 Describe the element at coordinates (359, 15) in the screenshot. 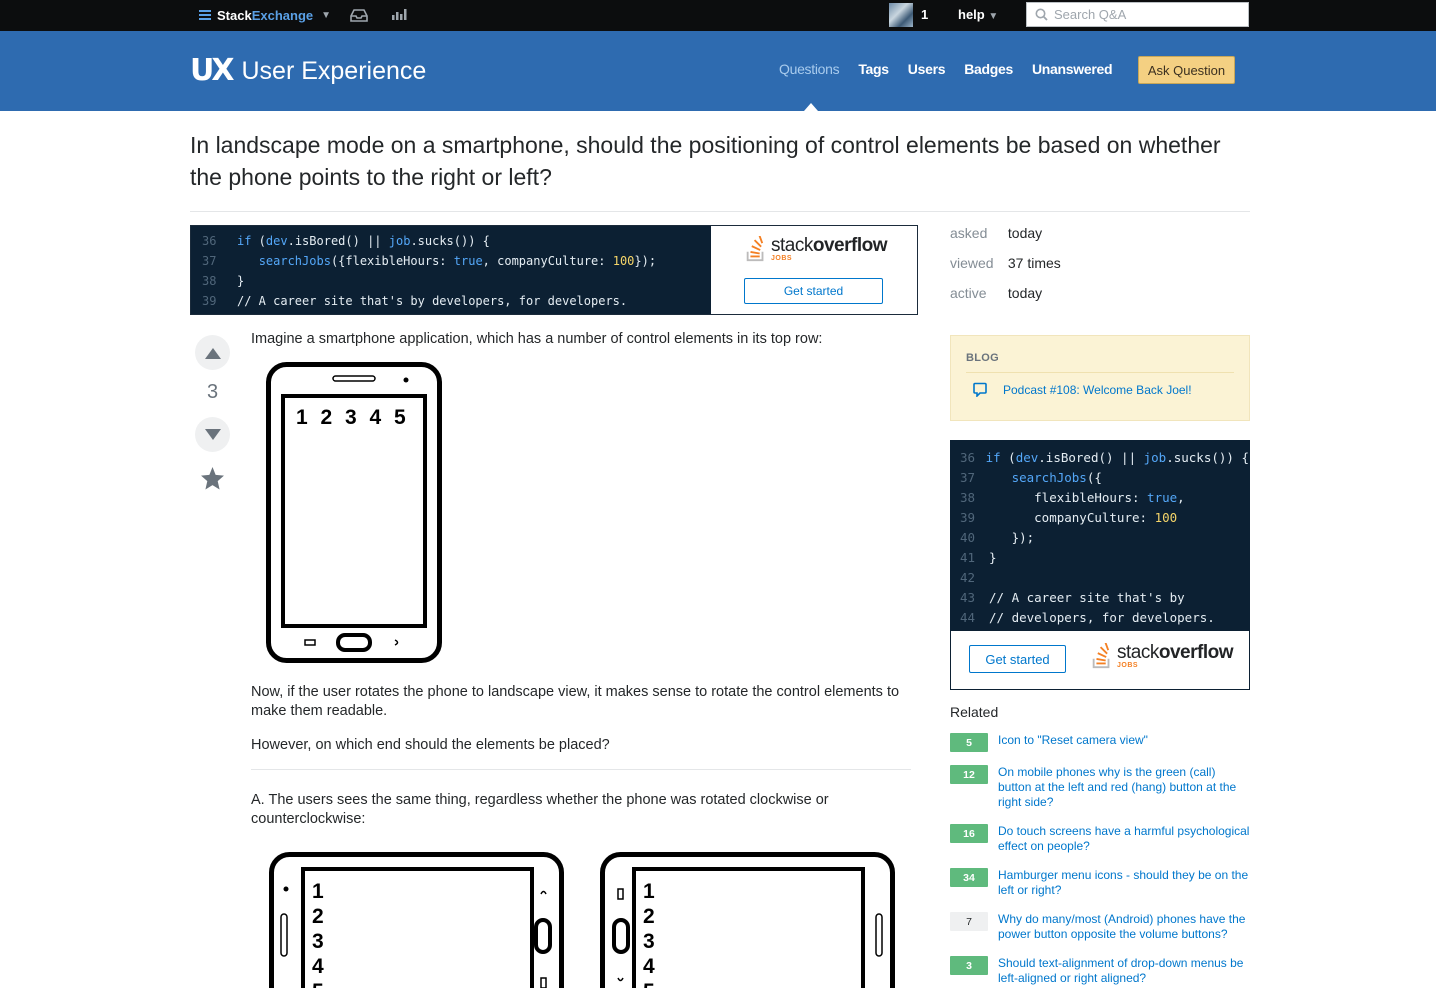

I see `inbox-icon` at that location.